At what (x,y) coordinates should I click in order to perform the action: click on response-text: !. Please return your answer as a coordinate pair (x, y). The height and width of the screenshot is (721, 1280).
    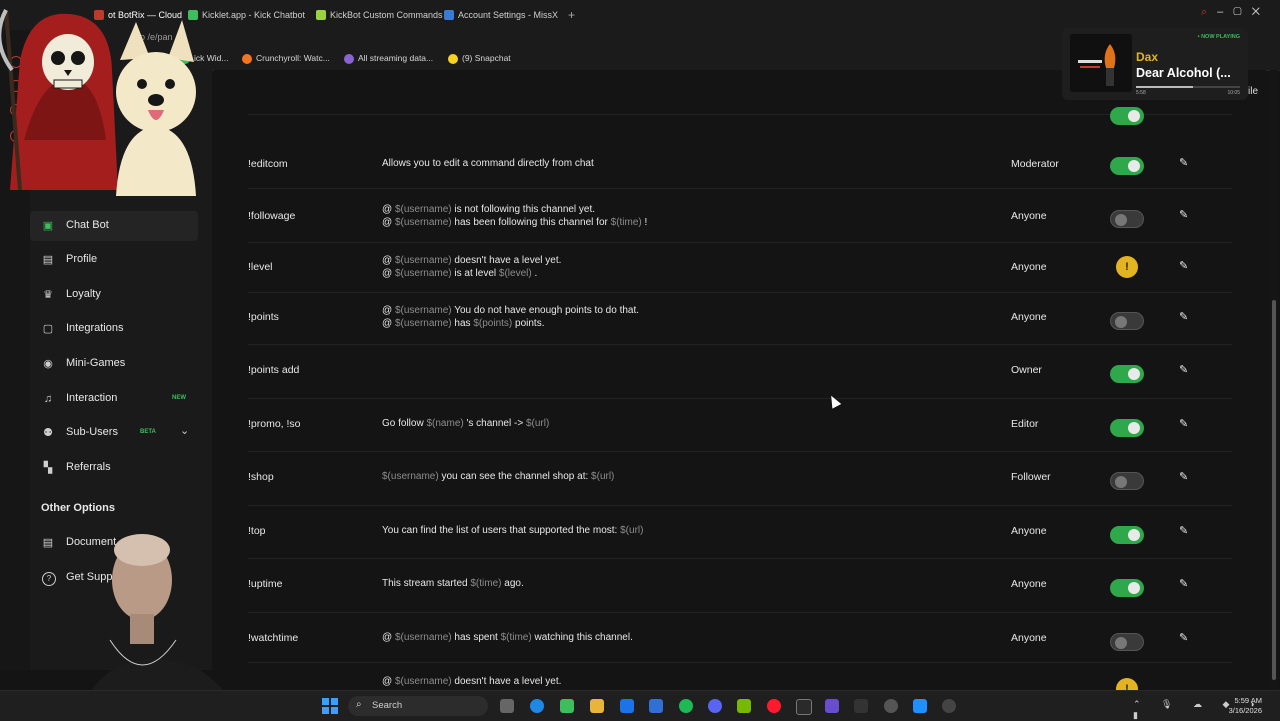
    Looking at the image, I should click on (644, 222).